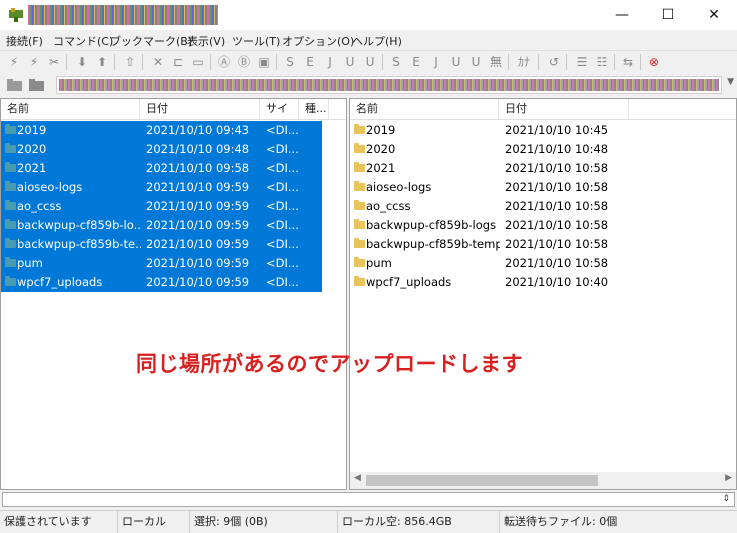 This screenshot has width=737, height=533. Describe the element at coordinates (206, 41) in the screenshot. I see `menu-view: 表示(V)` at that location.